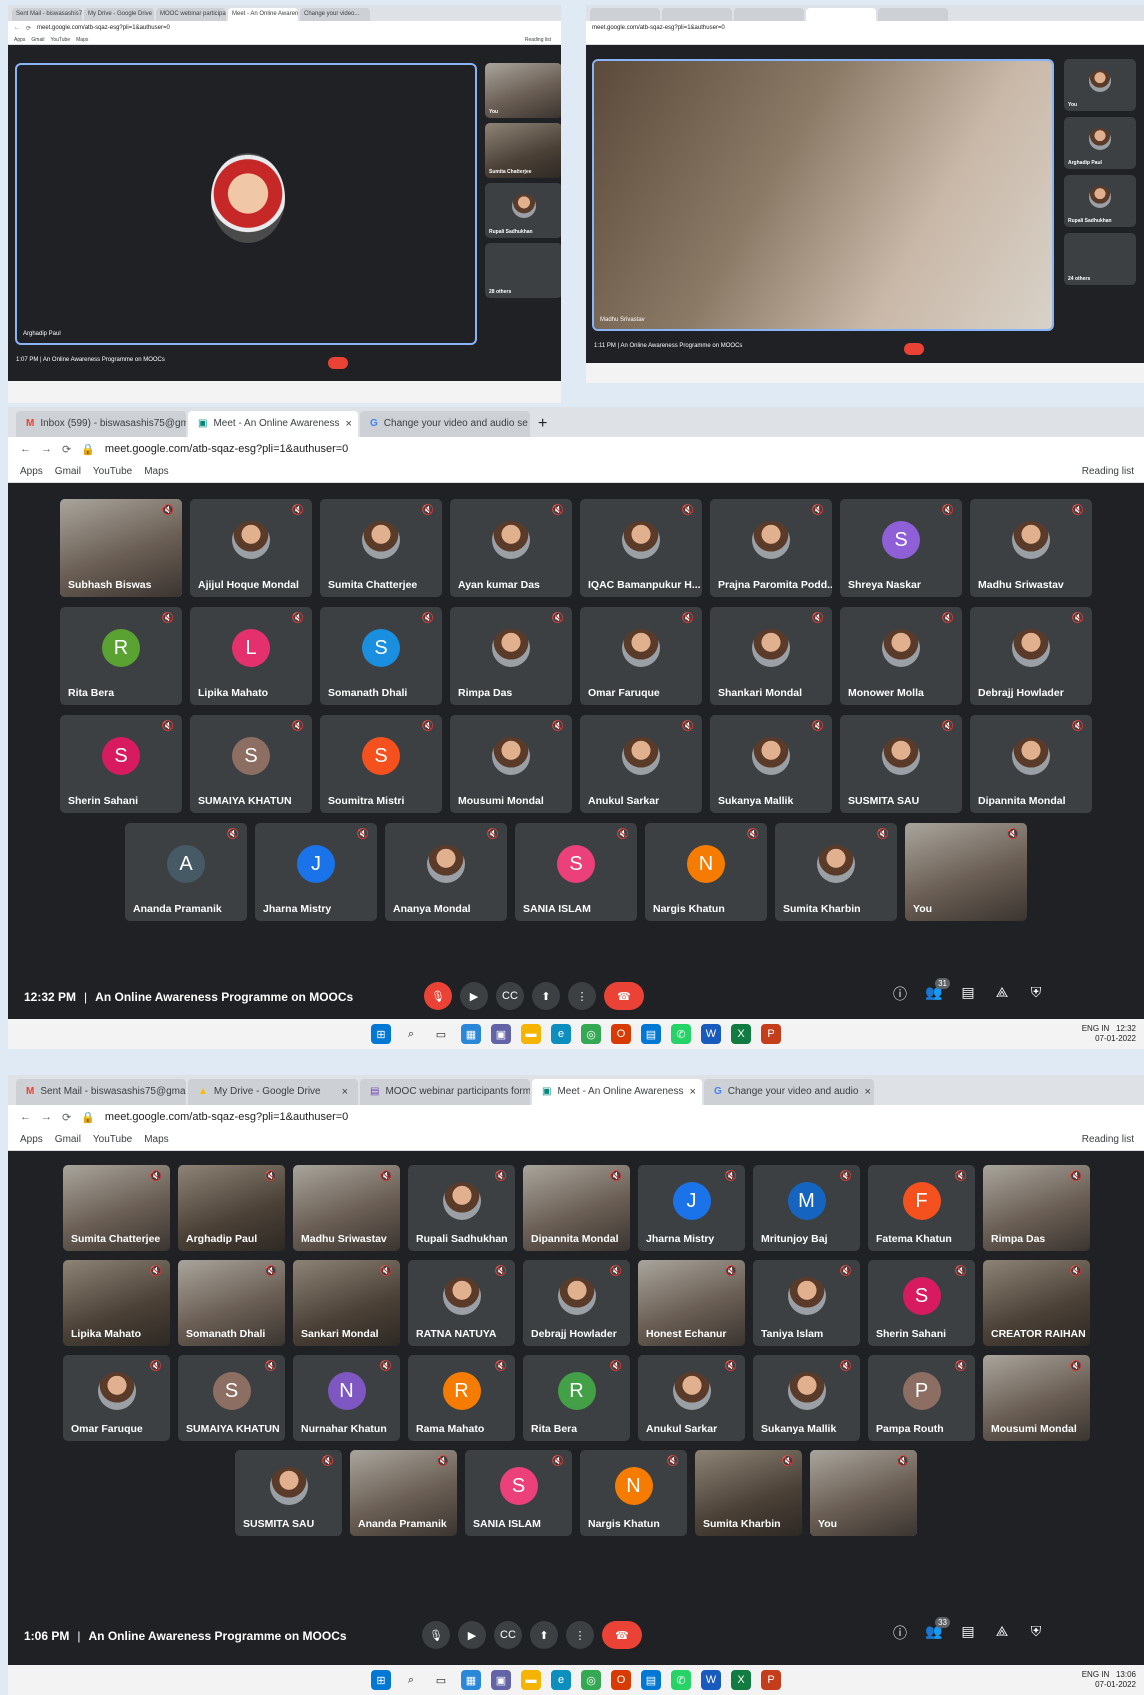 This screenshot has height=1695, width=1144. I want to click on participant-tile: 🔇 Sumita Chatterjee, so click(116, 1208).